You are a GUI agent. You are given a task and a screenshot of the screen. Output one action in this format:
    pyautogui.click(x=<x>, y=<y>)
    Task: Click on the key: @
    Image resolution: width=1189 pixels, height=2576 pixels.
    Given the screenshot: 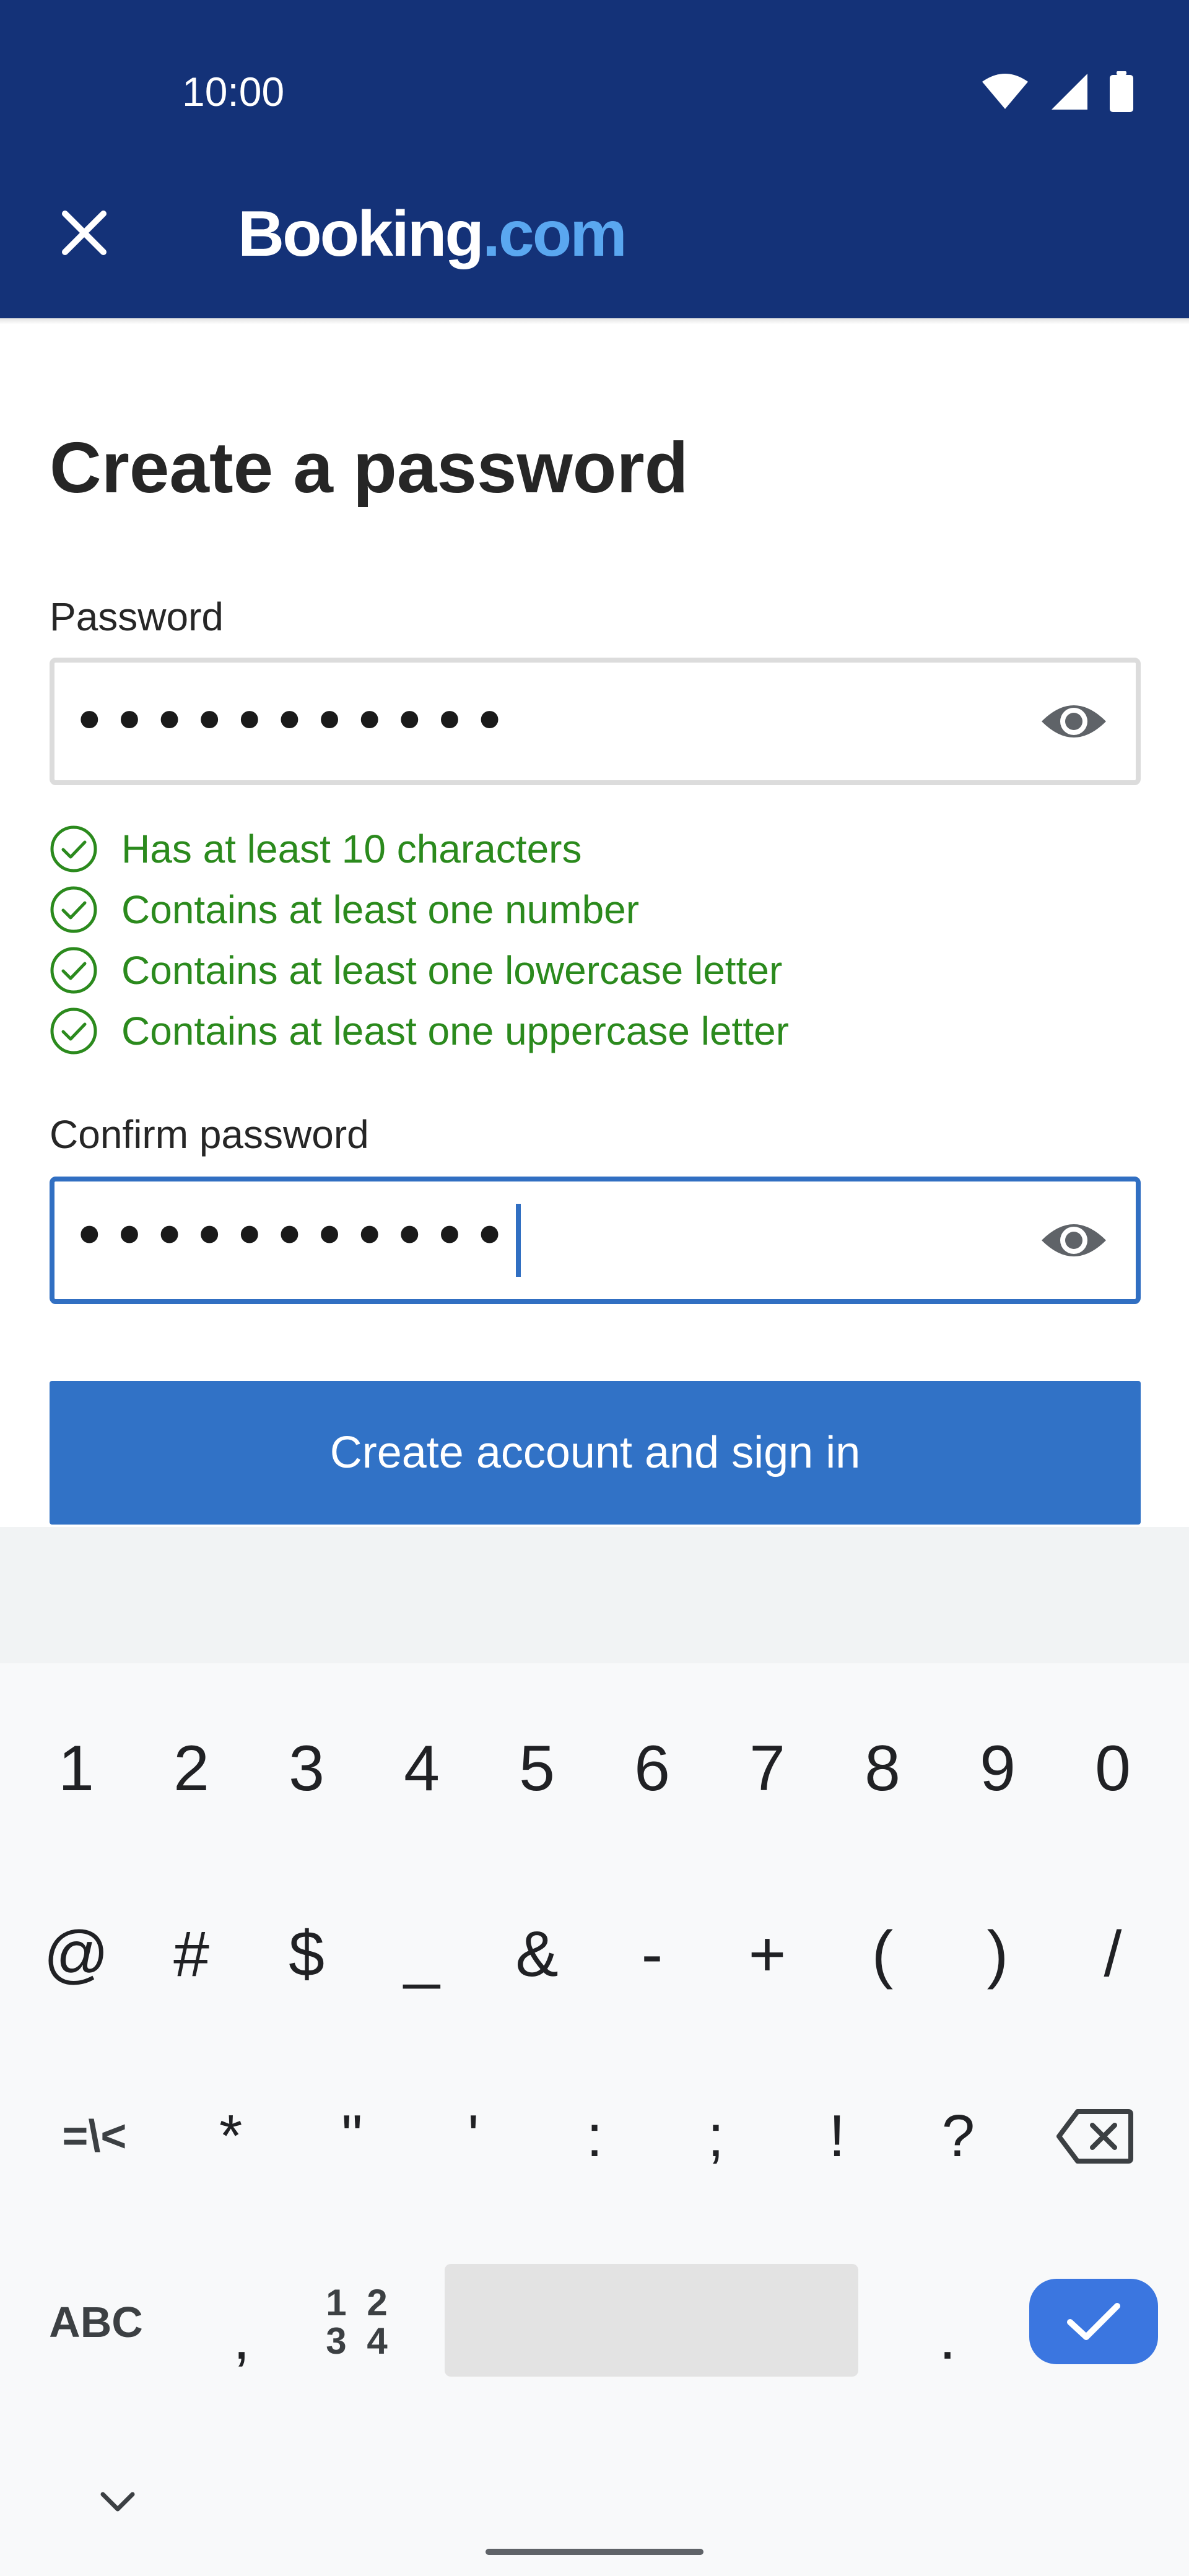 What is the action you would take?
    pyautogui.click(x=76, y=1954)
    